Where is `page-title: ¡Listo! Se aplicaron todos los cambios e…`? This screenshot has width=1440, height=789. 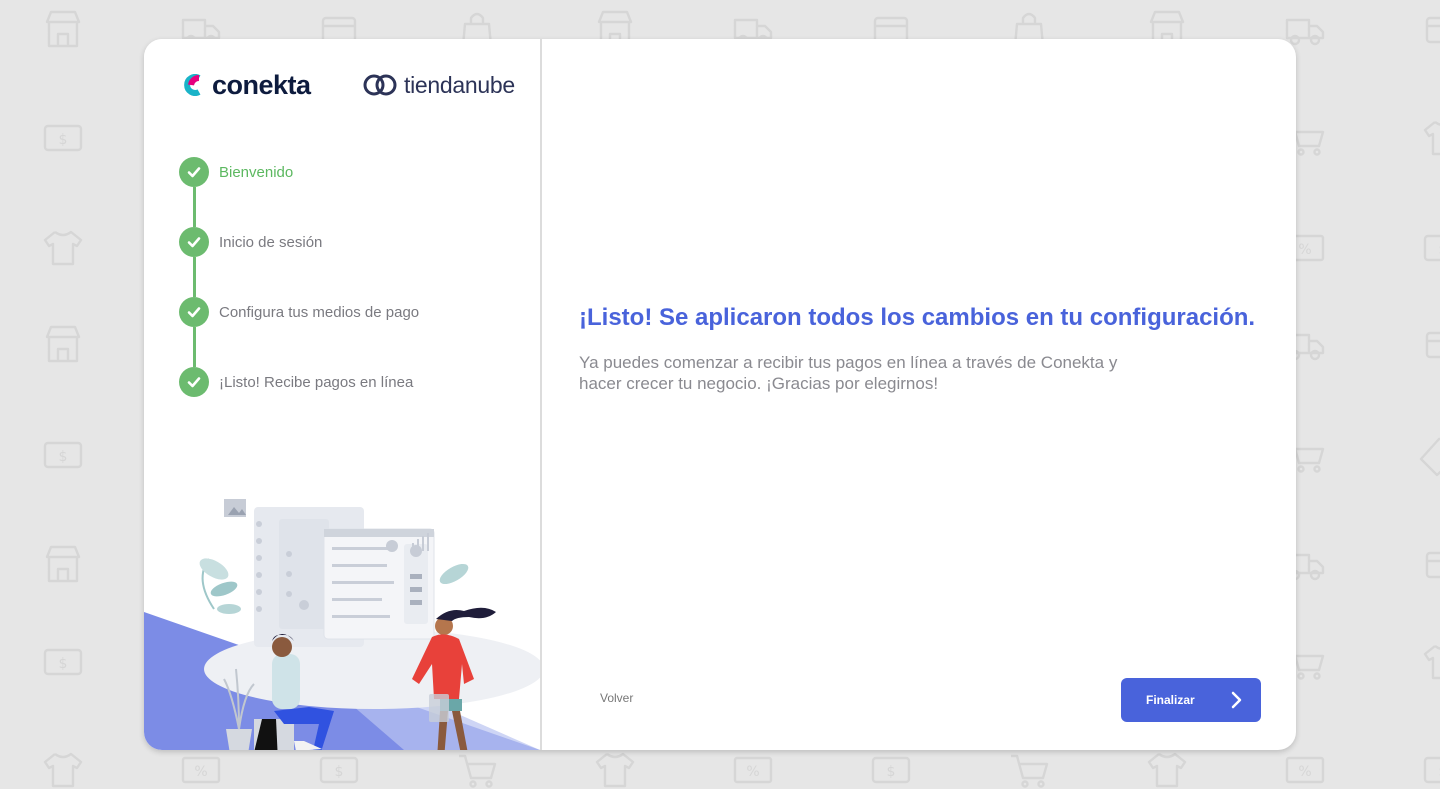
page-title: ¡Listo! Se aplicaron todos los cambios e… is located at coordinates (917, 317).